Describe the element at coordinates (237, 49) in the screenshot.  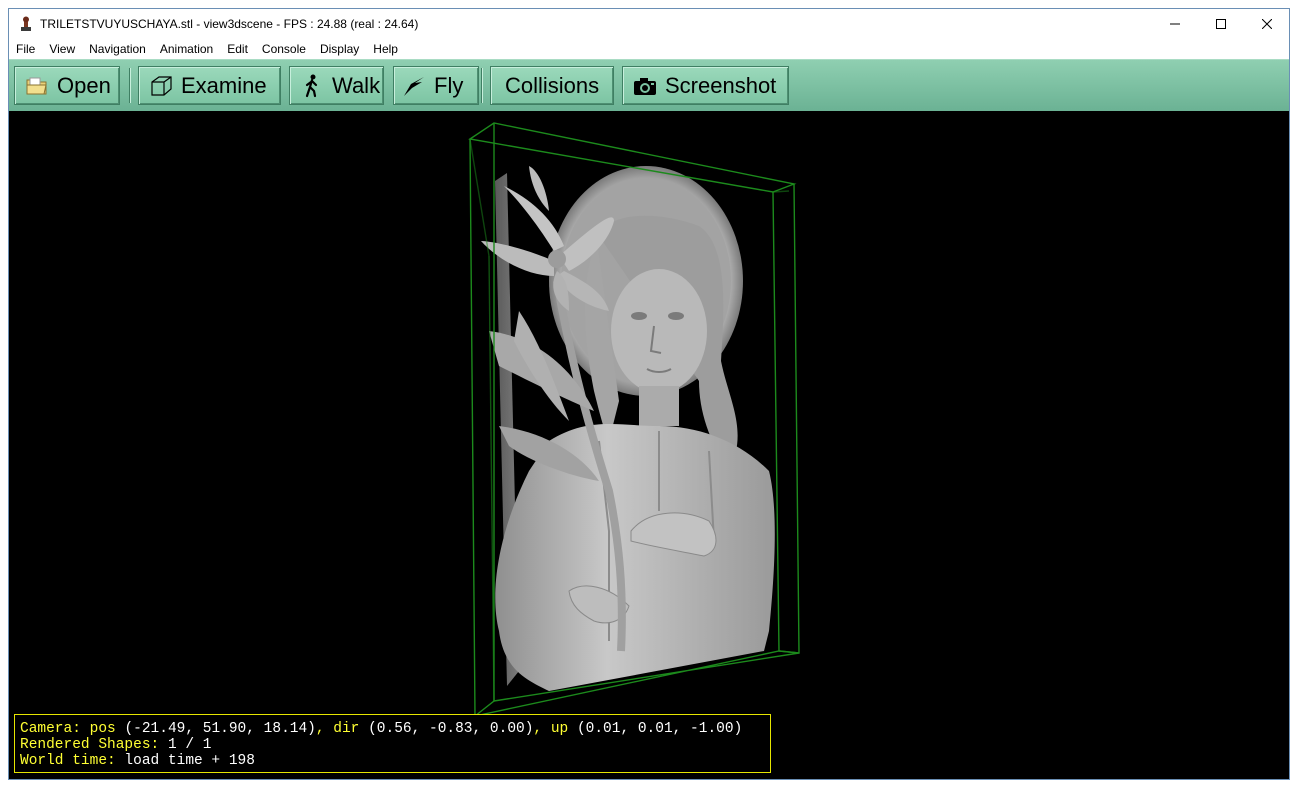
I see `menu-edit: Edit` at that location.